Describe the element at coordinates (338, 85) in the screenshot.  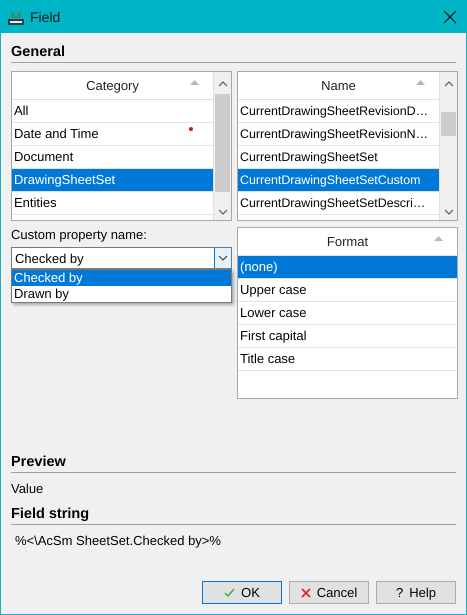
I see `column-header: Name` at that location.